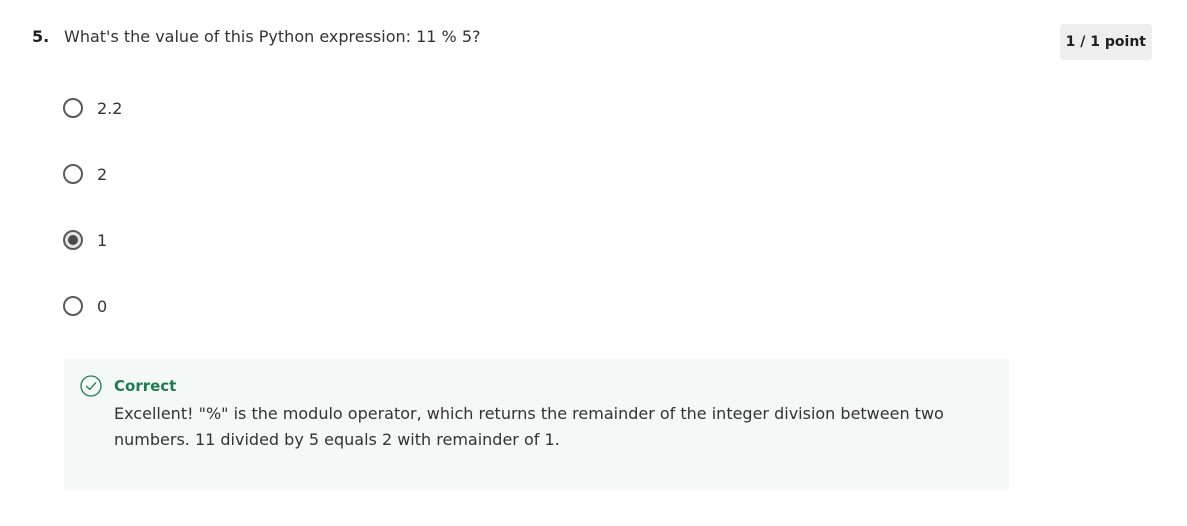 This screenshot has width=1187, height=526. What do you see at coordinates (145, 386) in the screenshot?
I see `feedback-status: Correct` at bounding box center [145, 386].